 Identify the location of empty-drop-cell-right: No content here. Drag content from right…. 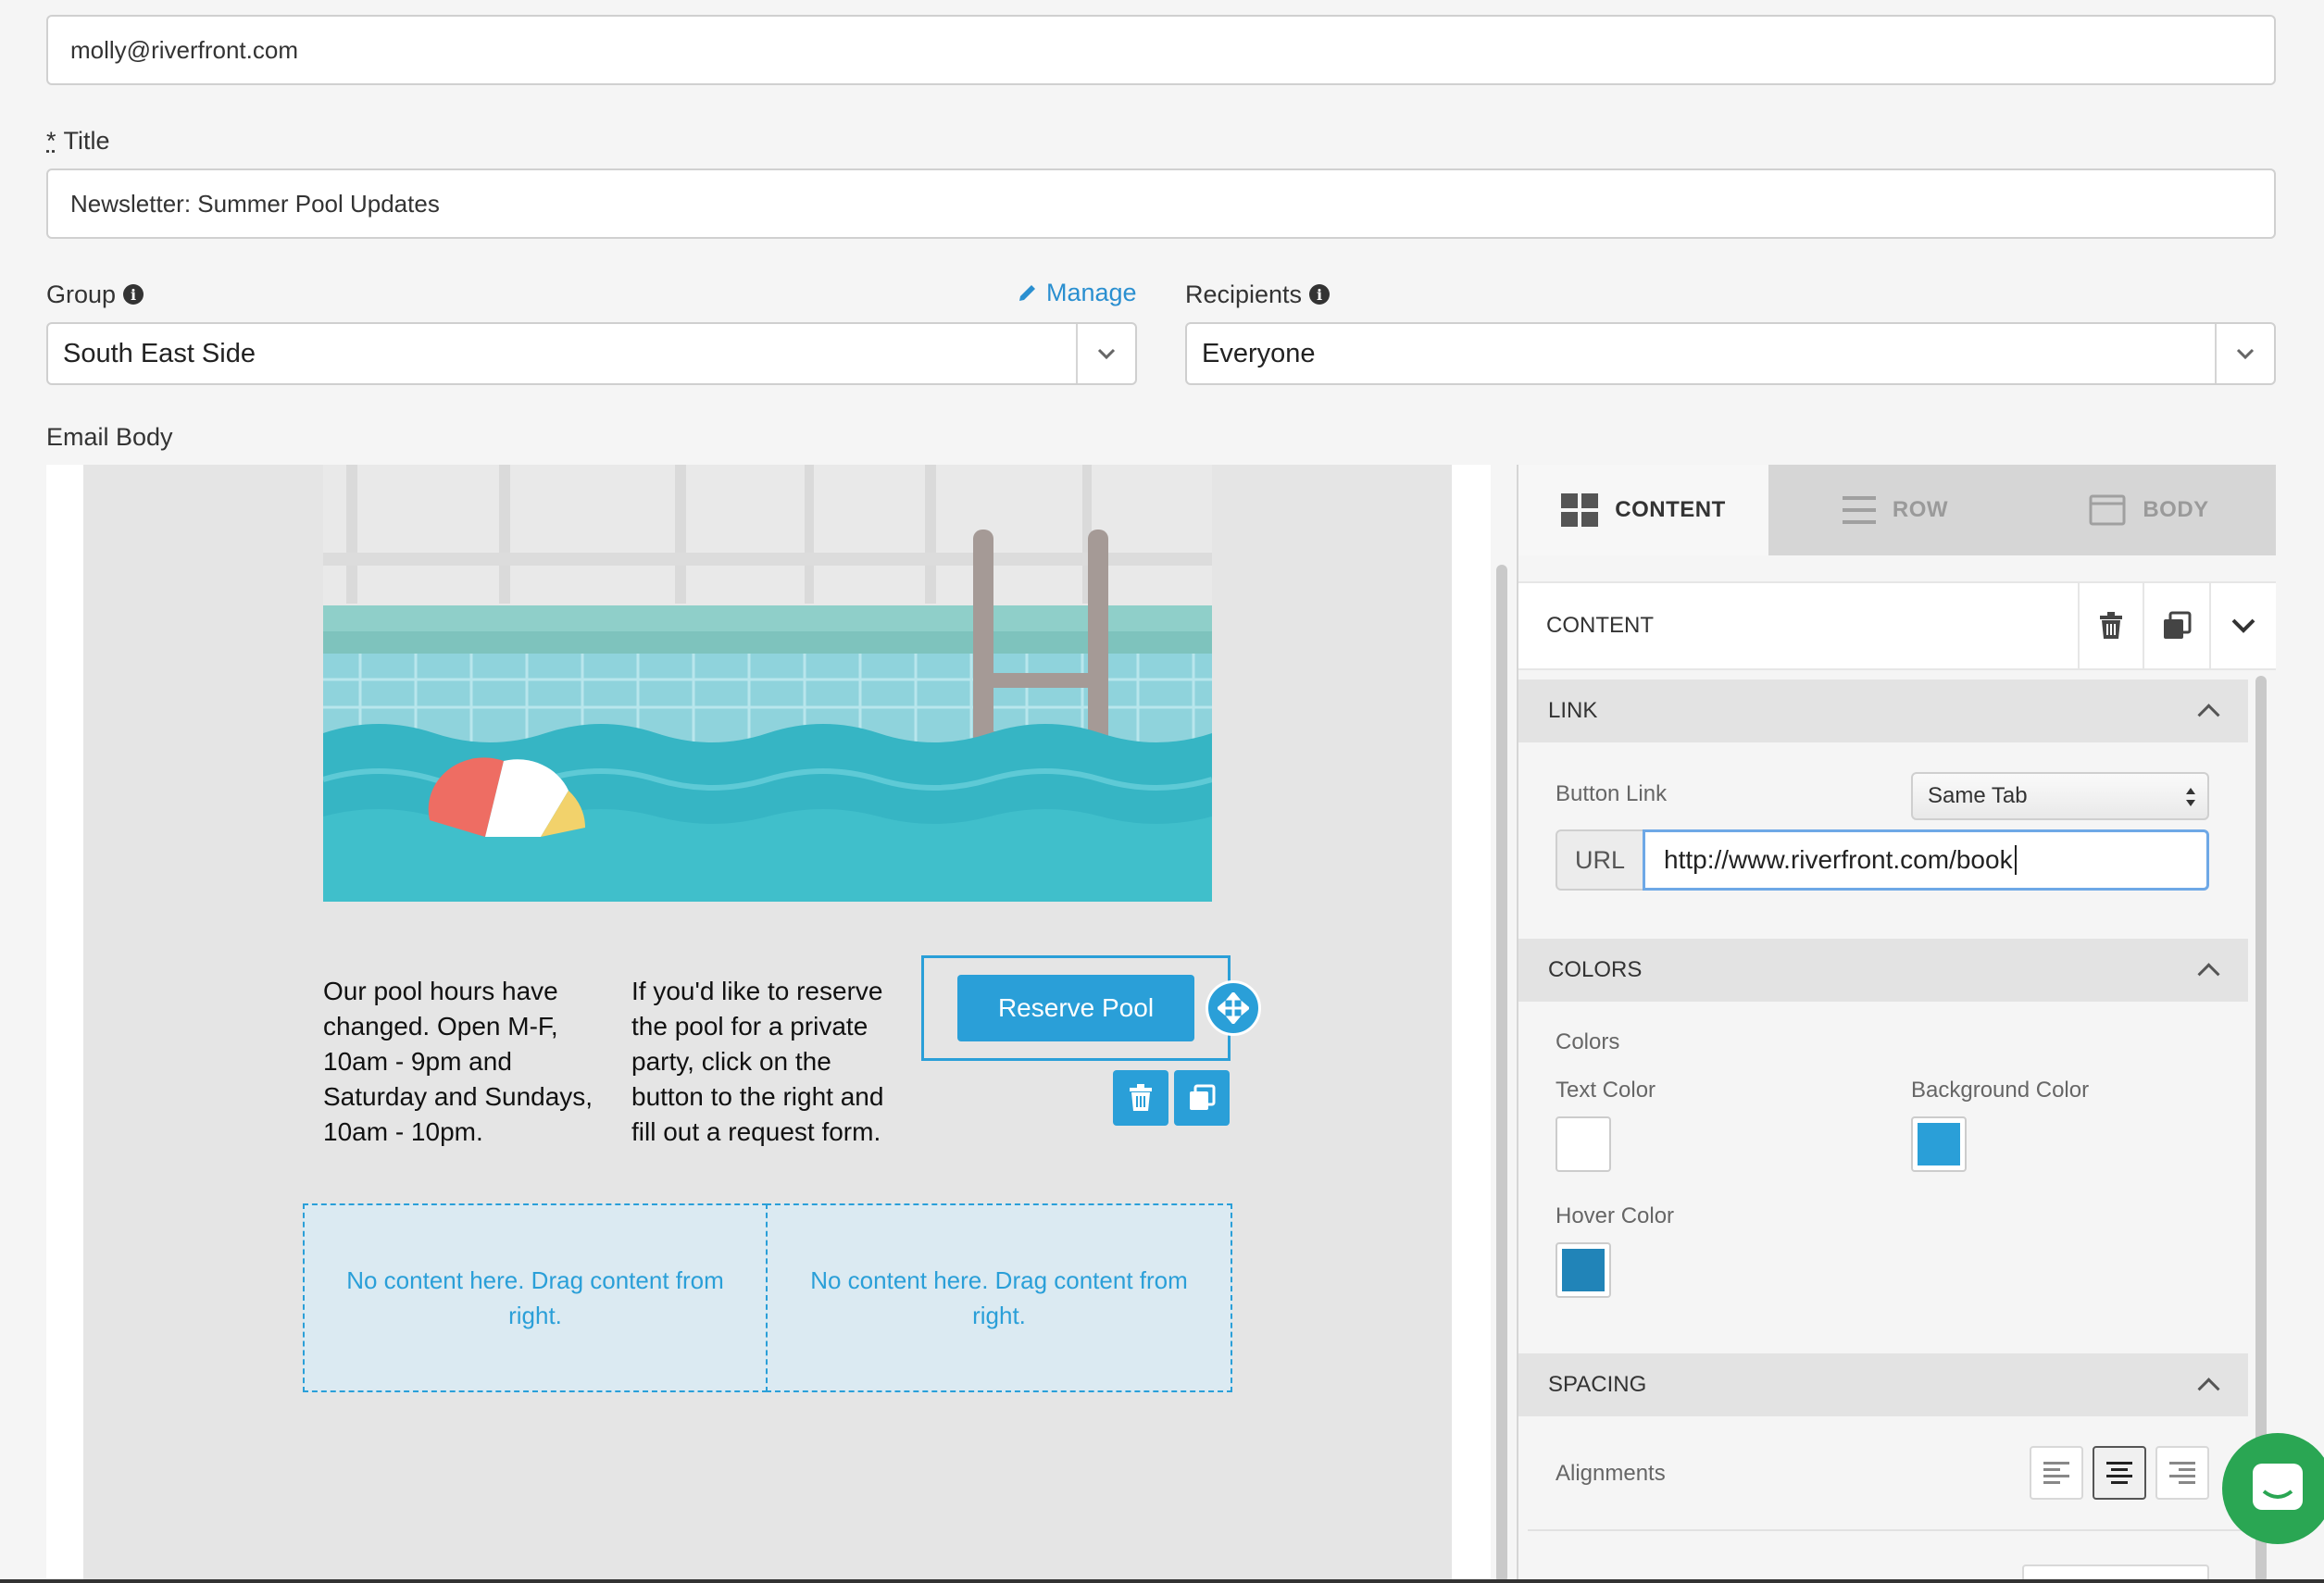
(999, 1297).